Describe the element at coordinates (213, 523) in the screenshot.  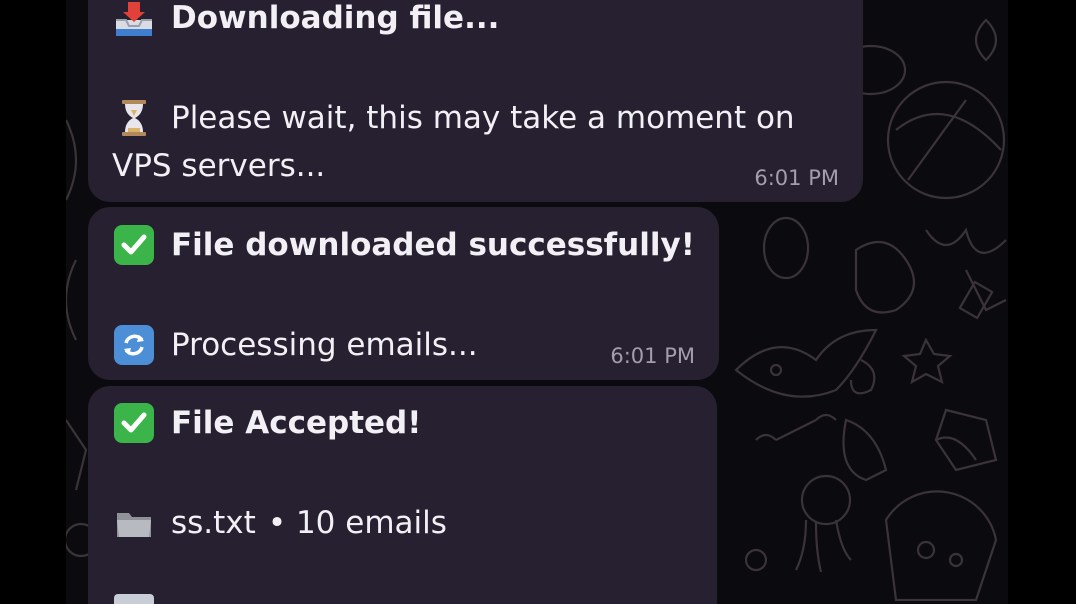
I see `file-name: ss.txt` at that location.